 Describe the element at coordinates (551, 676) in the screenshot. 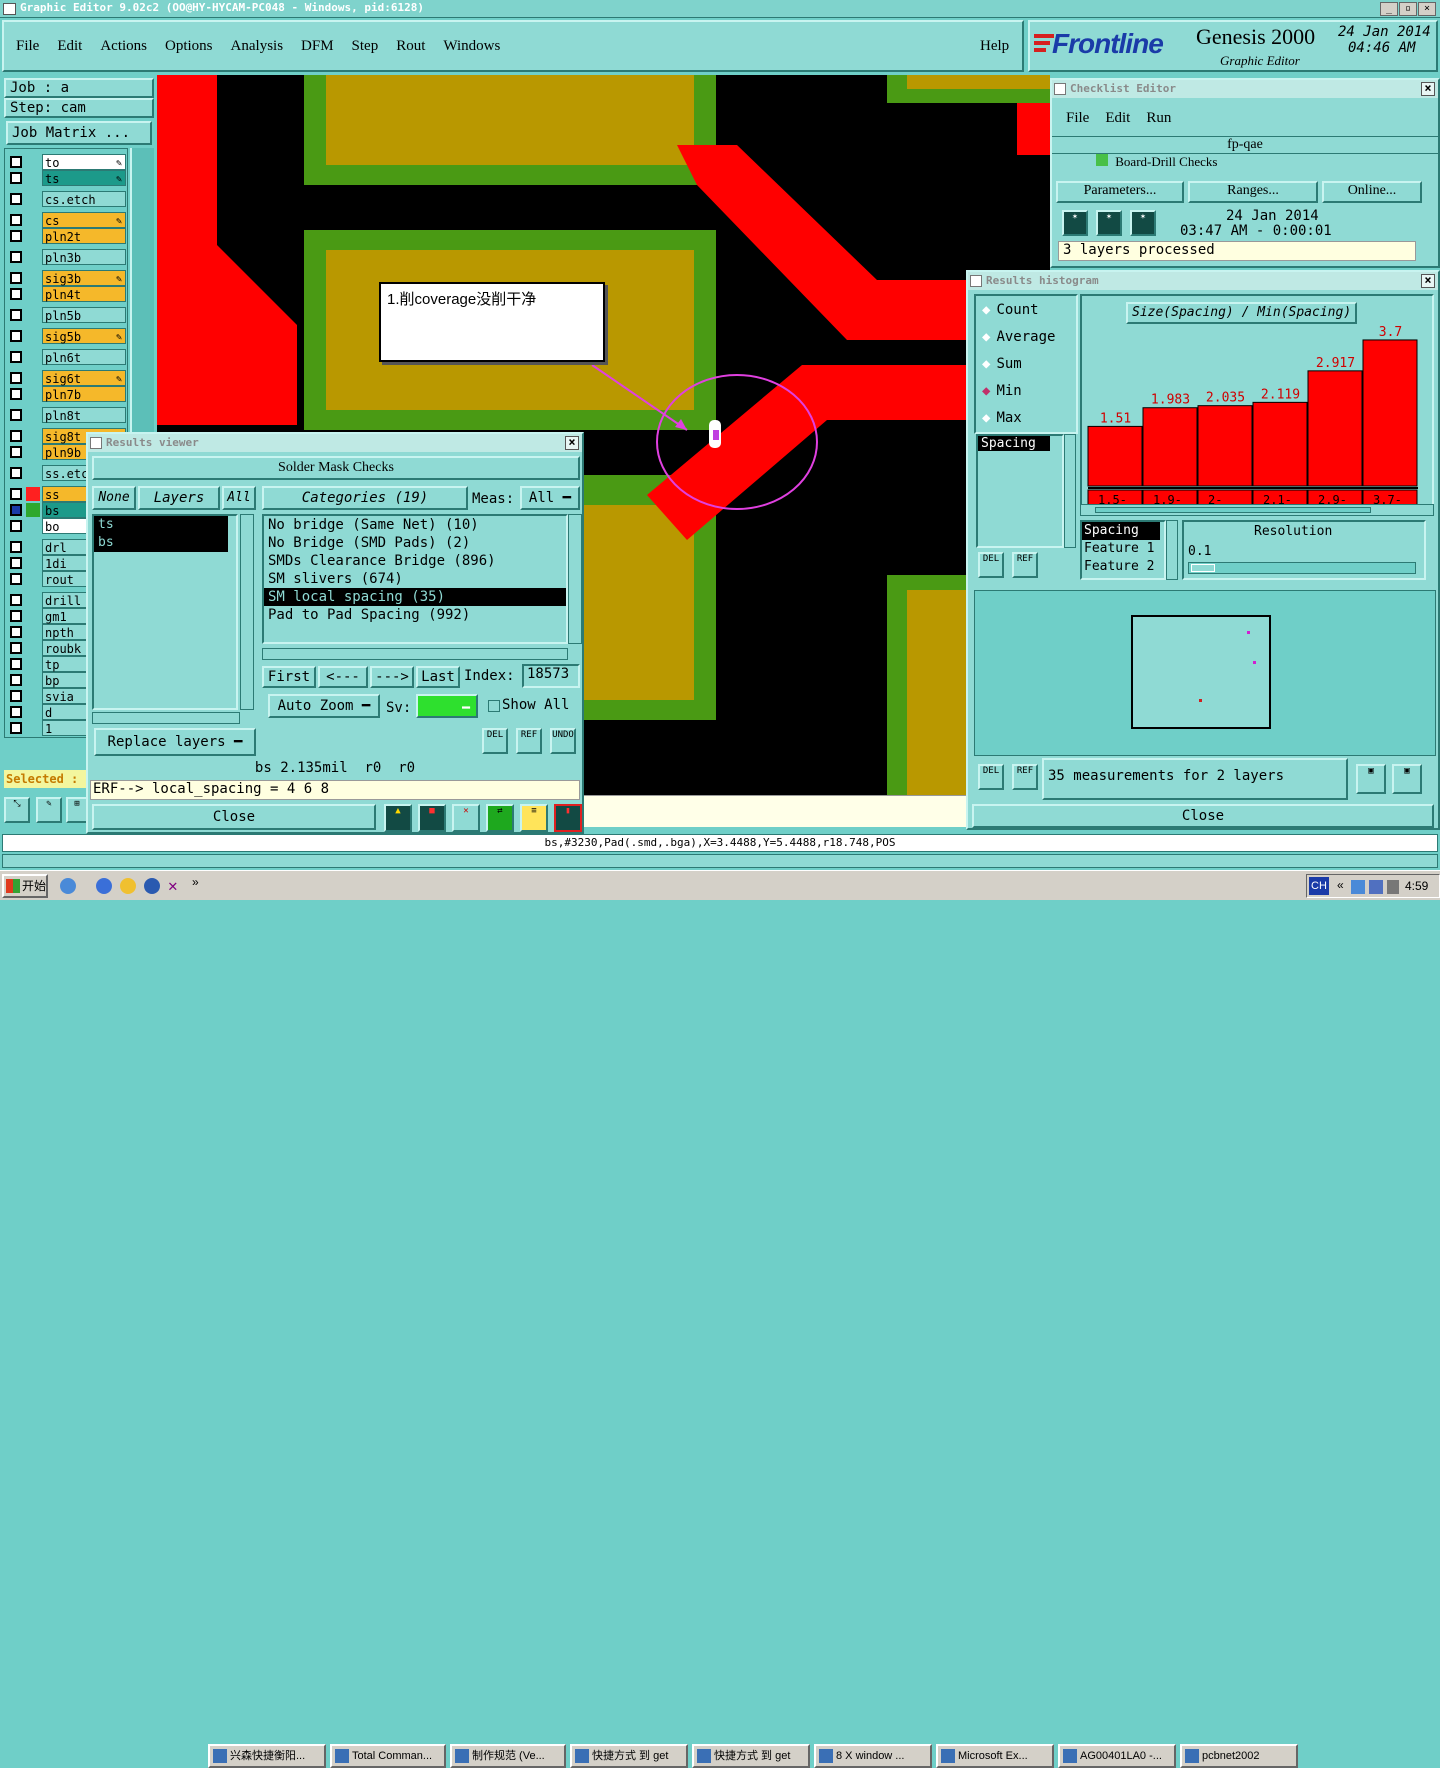

I see `index-input: 18573` at that location.